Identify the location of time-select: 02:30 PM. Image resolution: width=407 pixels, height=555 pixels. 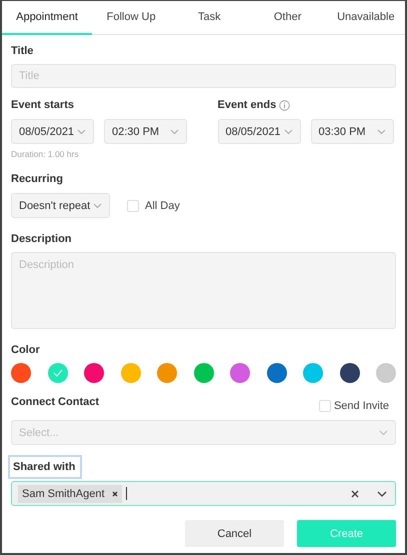
(145, 131).